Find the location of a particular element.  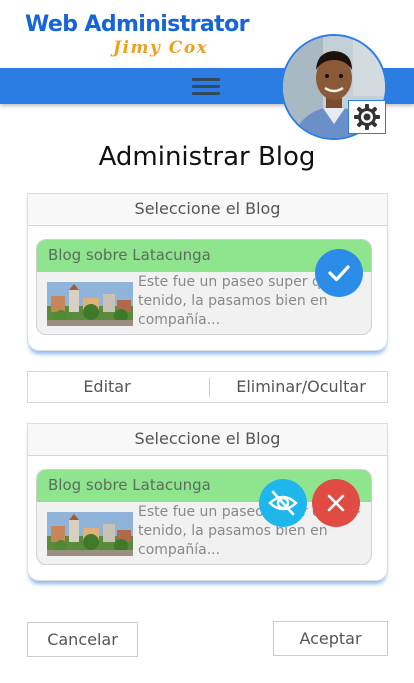

tab-divider is located at coordinates (209, 387).